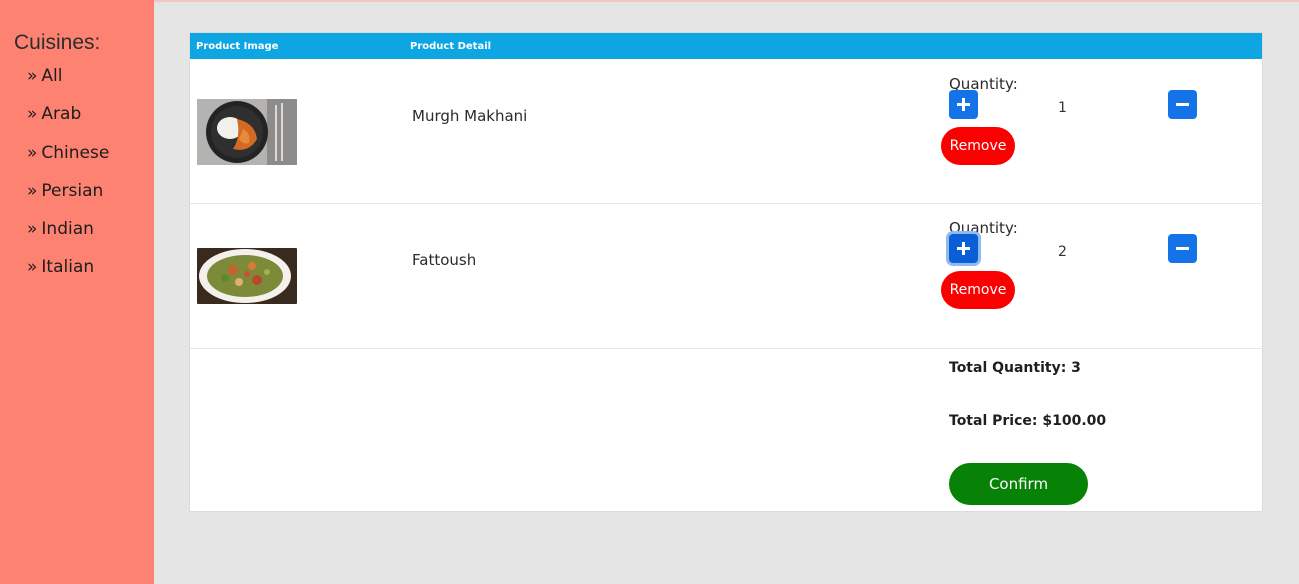  I want to click on sidebar-item-label: Persian, so click(72, 190).